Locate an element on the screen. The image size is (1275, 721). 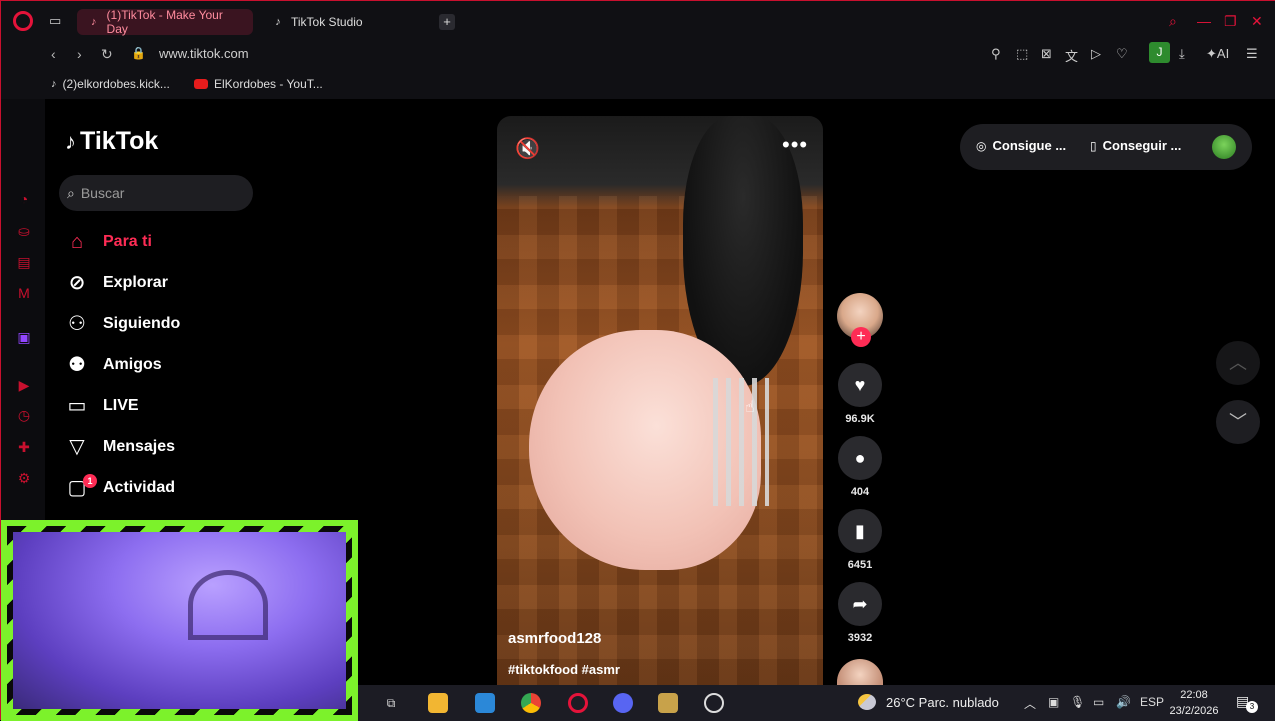
play-circle-icon: ▶ is located at coordinates (24, 386).